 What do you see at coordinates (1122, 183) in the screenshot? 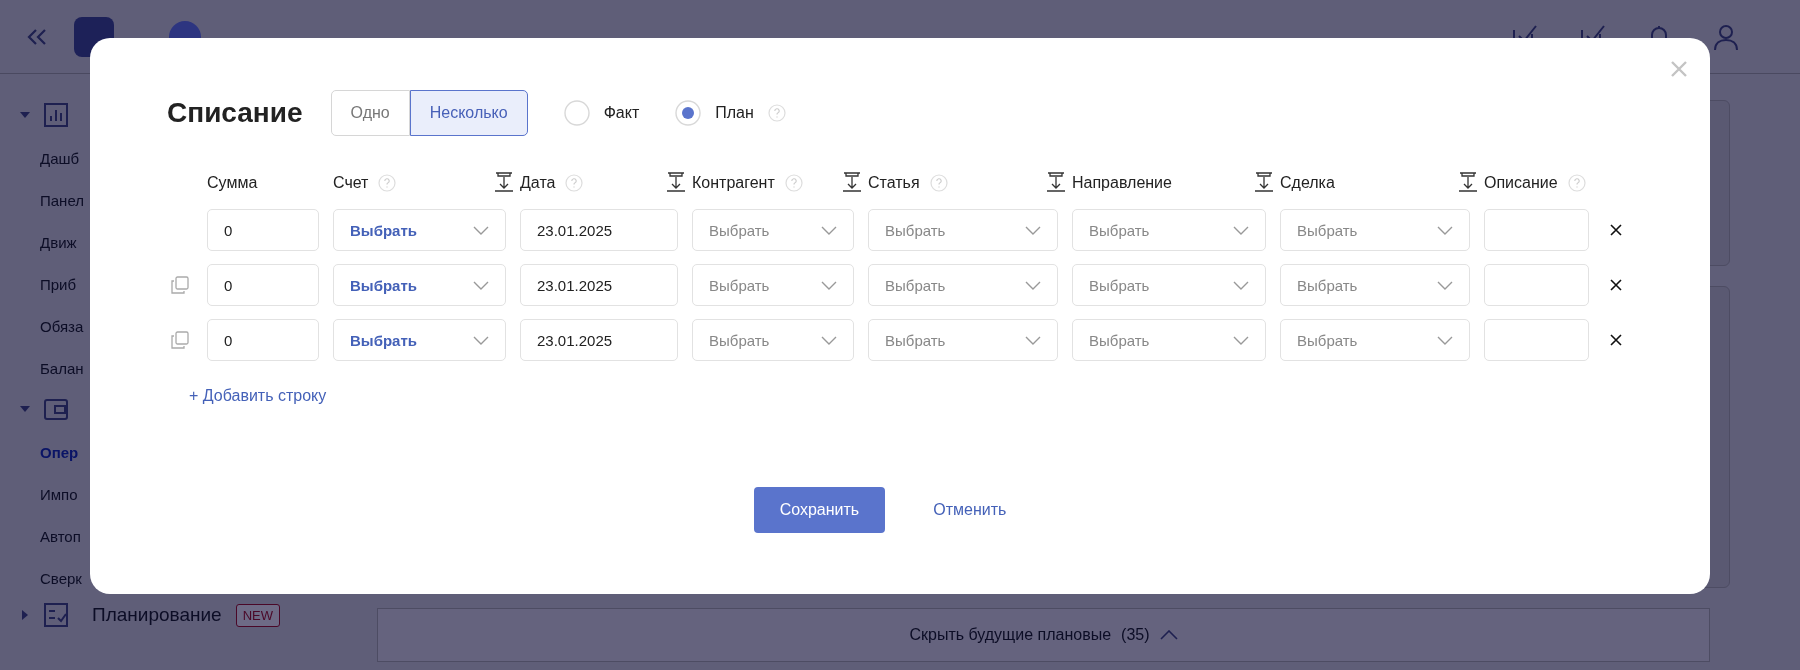
I see `column-header: Направление` at bounding box center [1122, 183].